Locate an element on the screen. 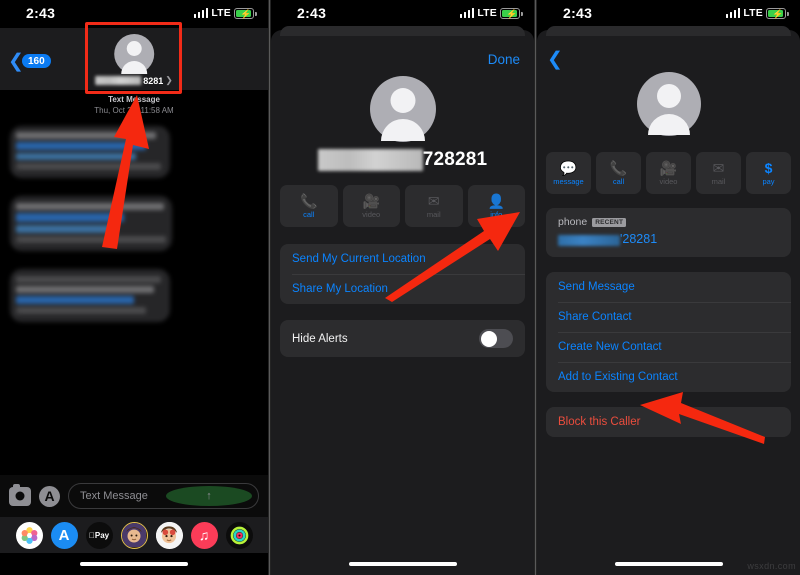 The image size is (800, 575). create-new-contact-row: Create New Contact is located at coordinates (668, 347).